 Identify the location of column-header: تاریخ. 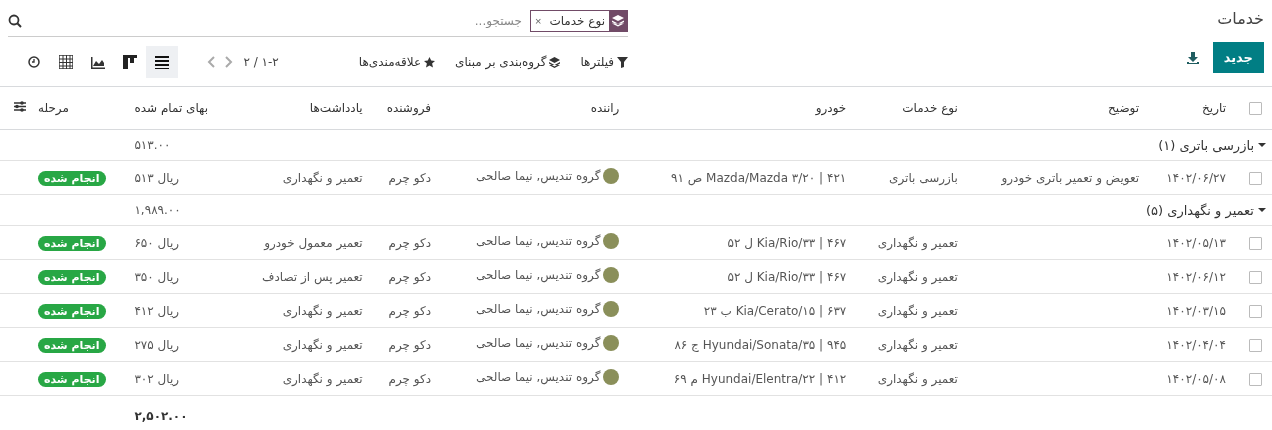
(1214, 108).